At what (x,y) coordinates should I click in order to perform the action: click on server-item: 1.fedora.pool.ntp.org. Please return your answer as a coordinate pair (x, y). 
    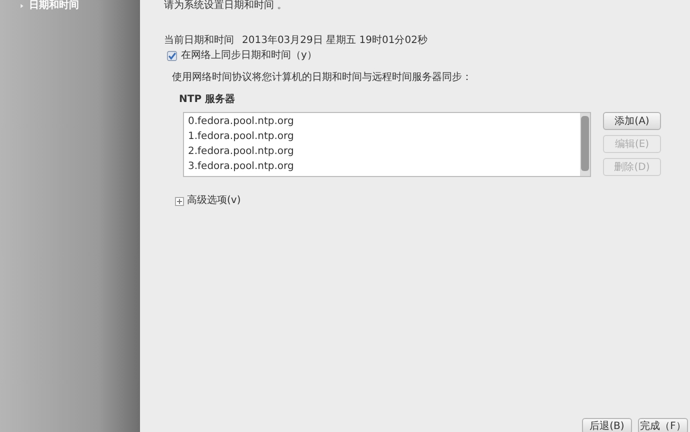
    Looking at the image, I should click on (384, 136).